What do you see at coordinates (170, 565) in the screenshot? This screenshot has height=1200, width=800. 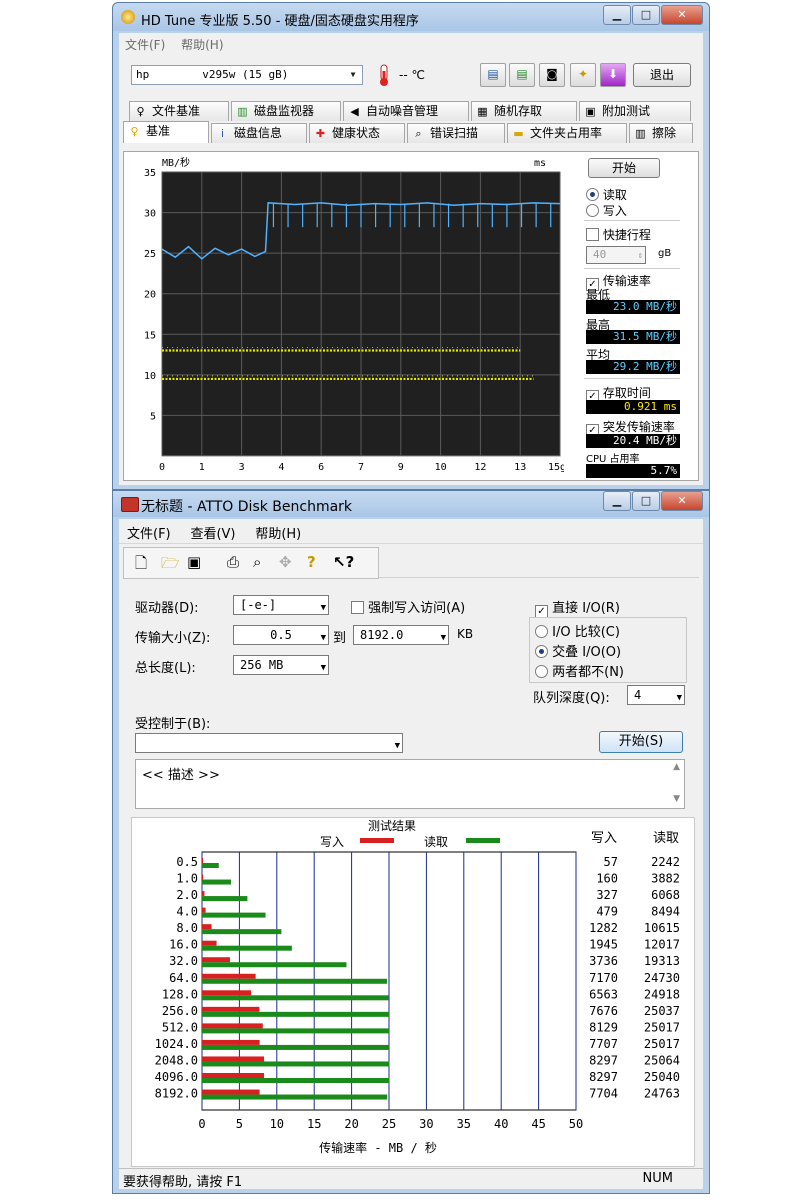 I see `open-folder-icon: 🗁` at bounding box center [170, 565].